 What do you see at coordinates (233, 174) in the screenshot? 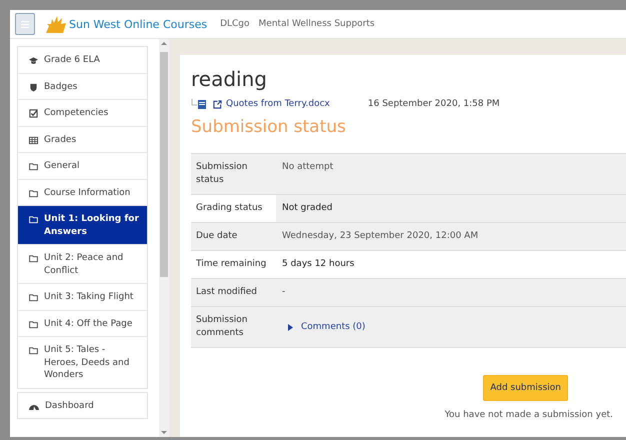
I see `row-label: Submission status` at bounding box center [233, 174].